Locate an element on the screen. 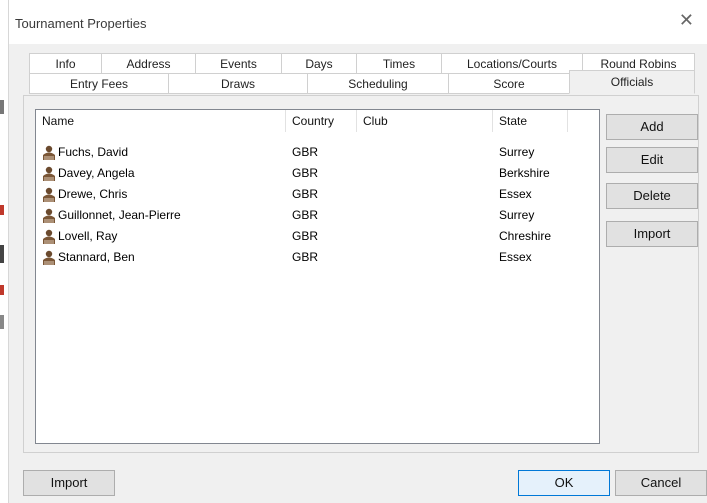  tab-entry-fees: Entry Fees is located at coordinates (99, 83).